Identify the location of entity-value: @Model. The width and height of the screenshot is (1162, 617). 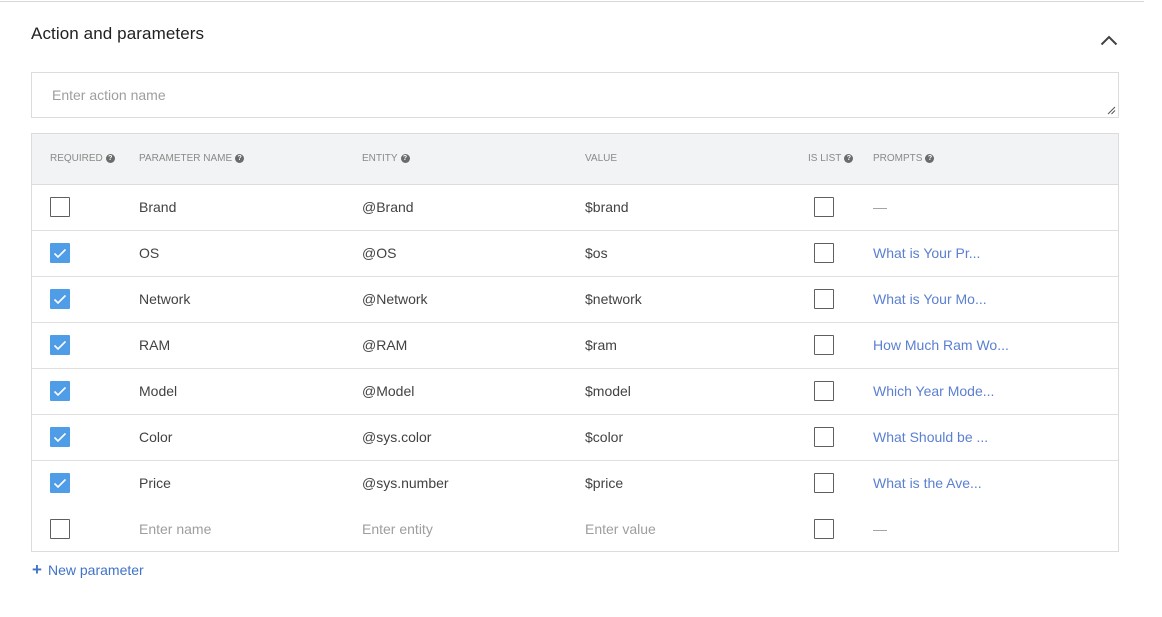
(388, 391).